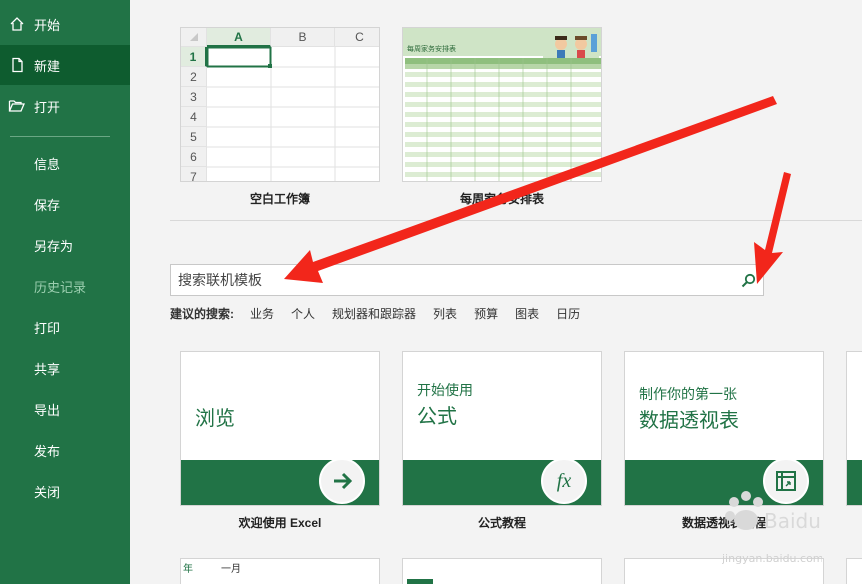 This screenshot has width=862, height=584. What do you see at coordinates (342, 481) in the screenshot?
I see `arrow-right-icon` at bounding box center [342, 481].